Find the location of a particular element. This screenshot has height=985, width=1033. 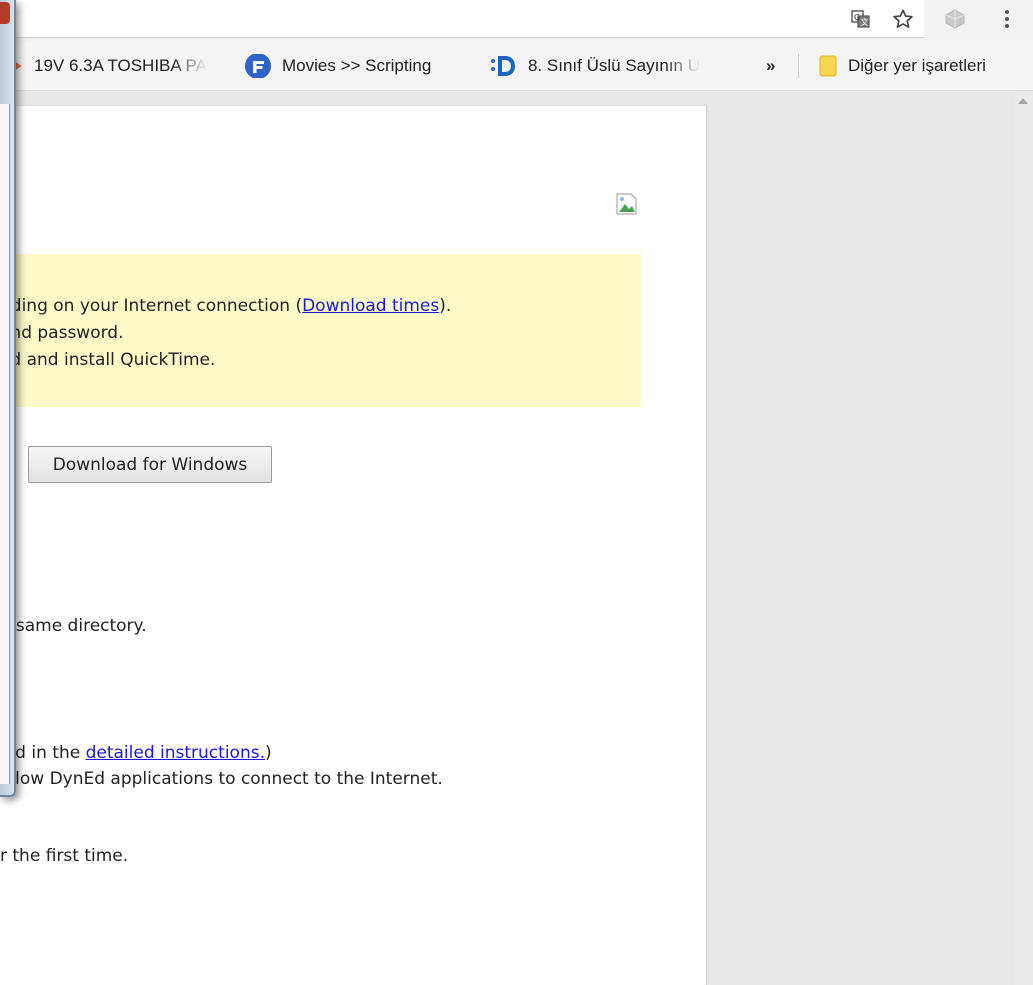

window-content-edge is located at coordinates (5, 444).